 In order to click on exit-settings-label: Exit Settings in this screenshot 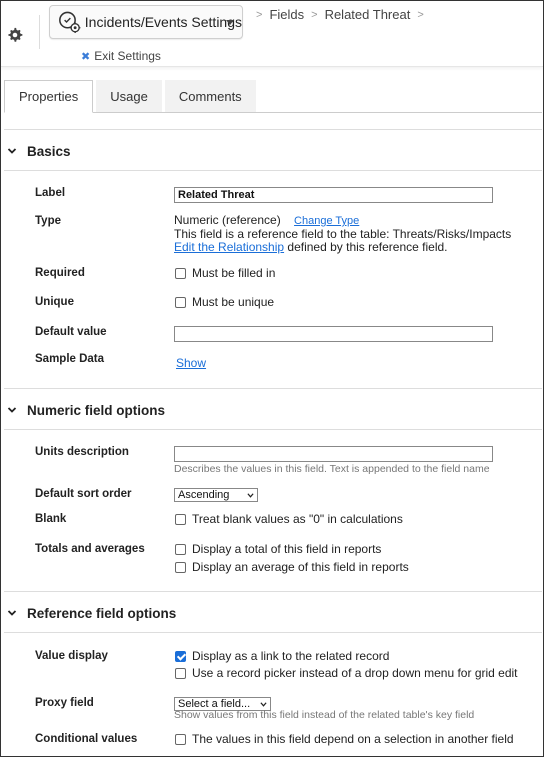, I will do `click(127, 56)`.